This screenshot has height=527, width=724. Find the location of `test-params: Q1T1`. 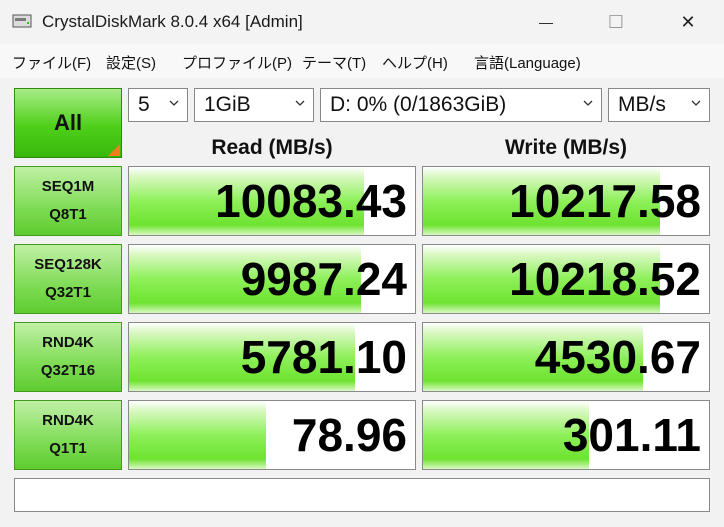

test-params: Q1T1 is located at coordinates (68, 448).